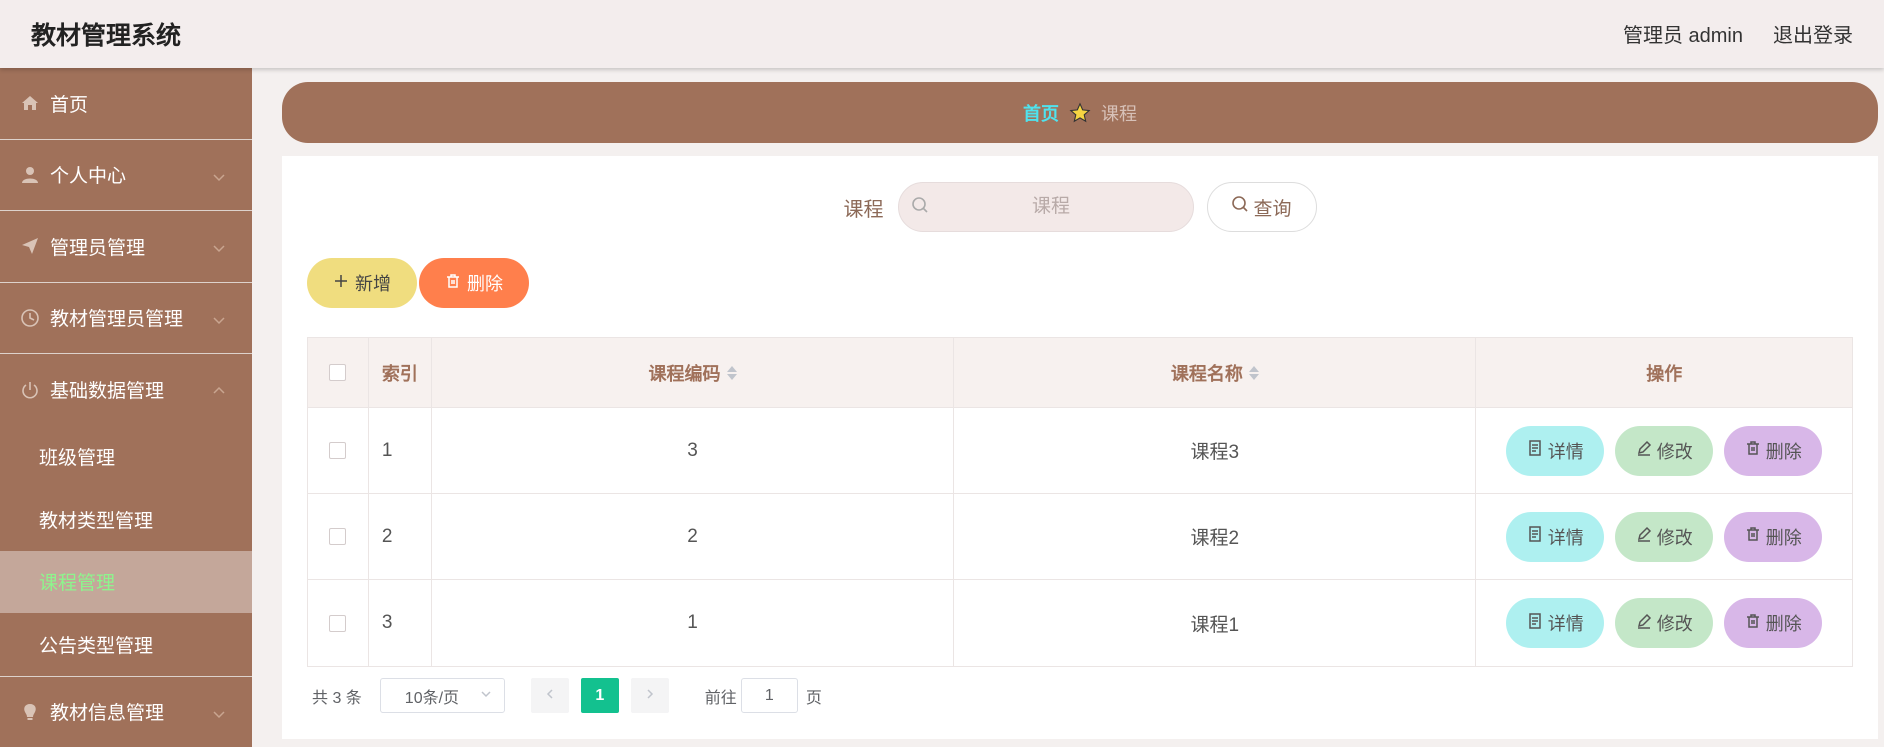 The image size is (1884, 747). Describe the element at coordinates (219, 389) in the screenshot. I see `chevron-up-icon` at that location.